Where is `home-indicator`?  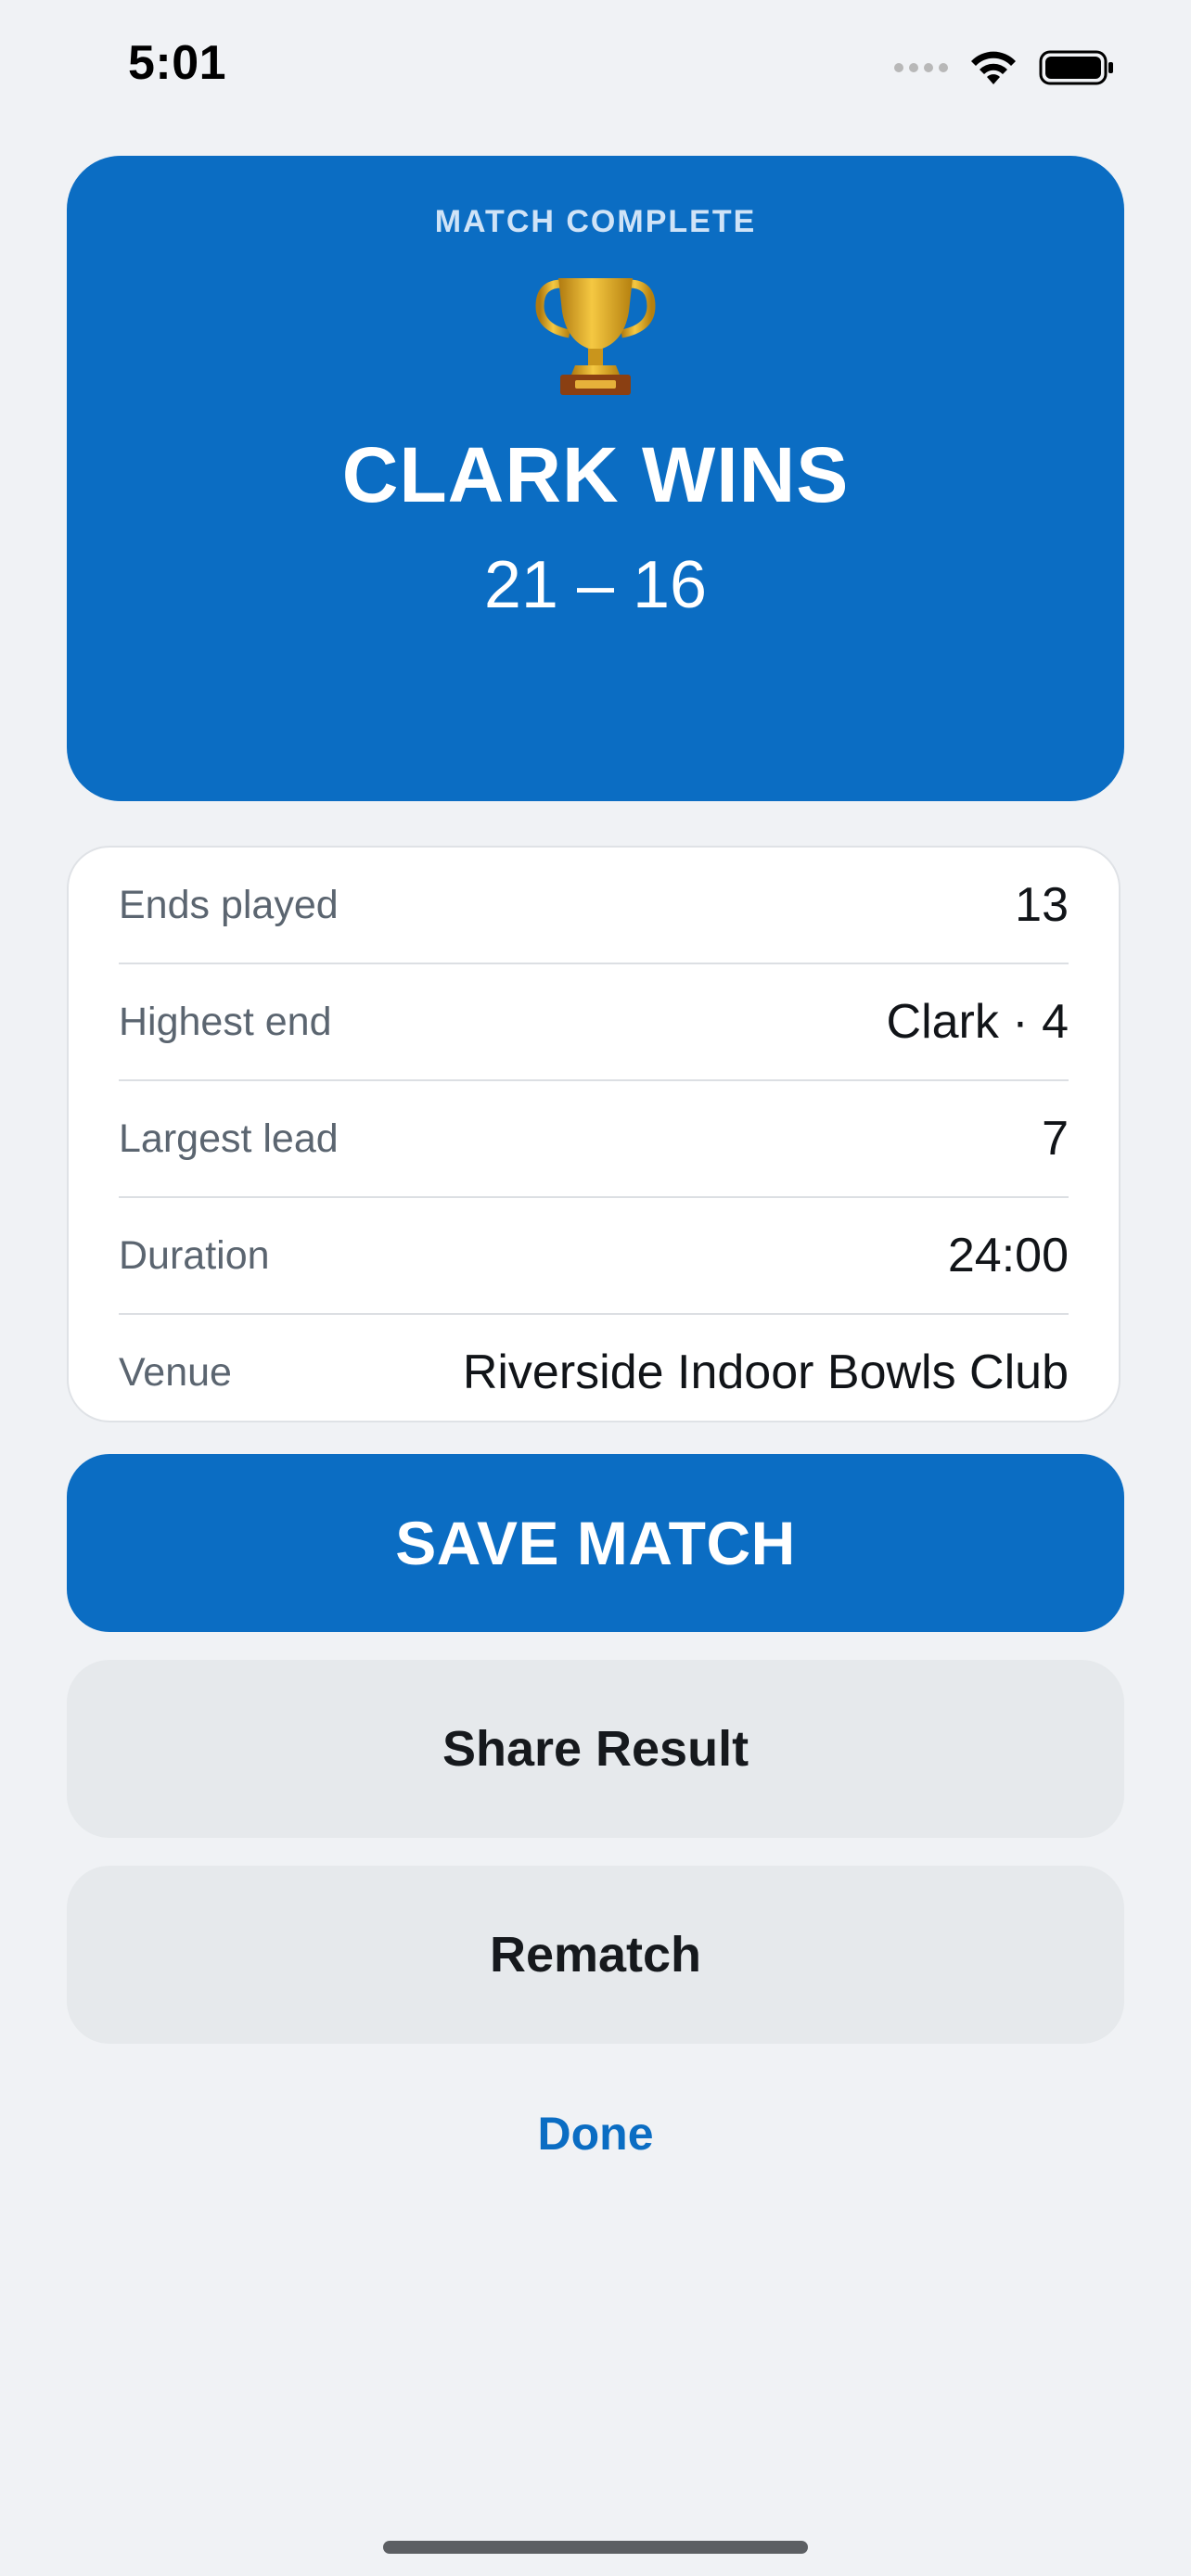
home-indicator is located at coordinates (595, 2547).